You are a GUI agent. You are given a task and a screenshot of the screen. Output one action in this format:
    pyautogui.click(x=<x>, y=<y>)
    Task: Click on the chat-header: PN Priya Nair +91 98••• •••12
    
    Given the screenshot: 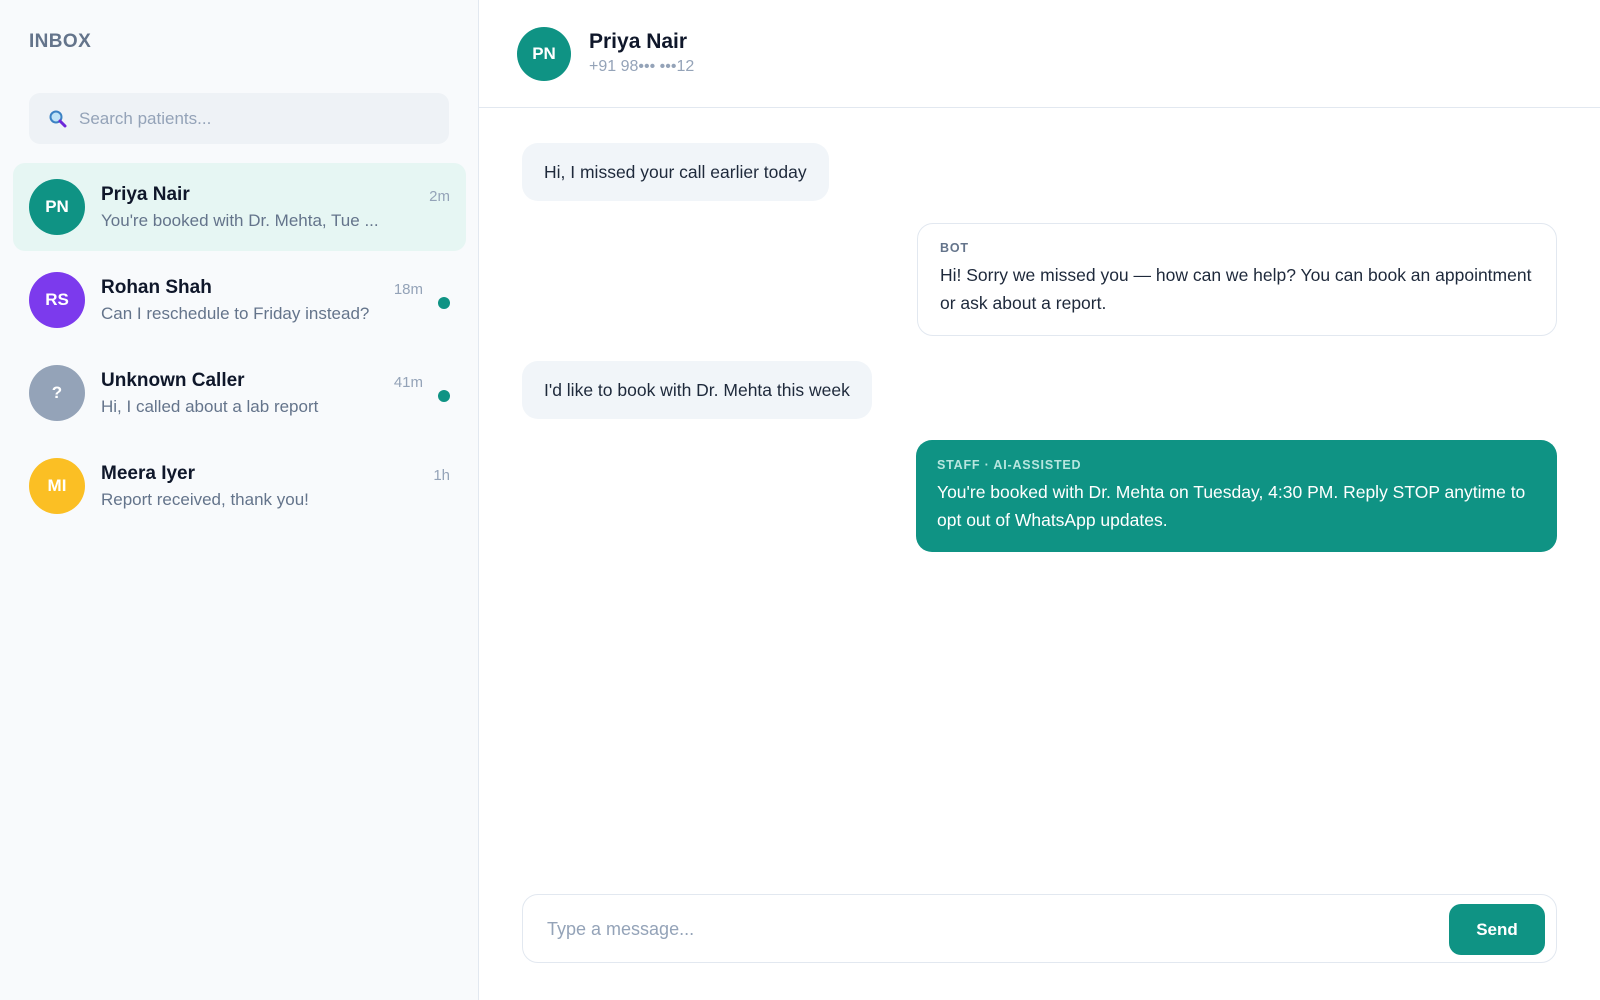 What is the action you would take?
    pyautogui.click(x=1039, y=54)
    